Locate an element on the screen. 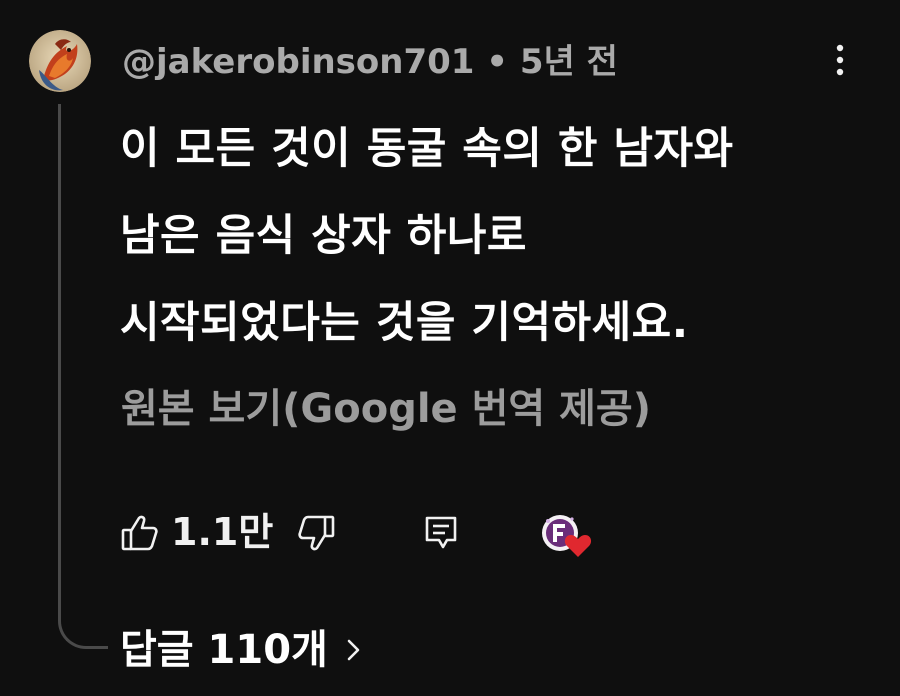 This screenshot has height=696, width=900. like-count: 1.1만 is located at coordinates (222, 532).